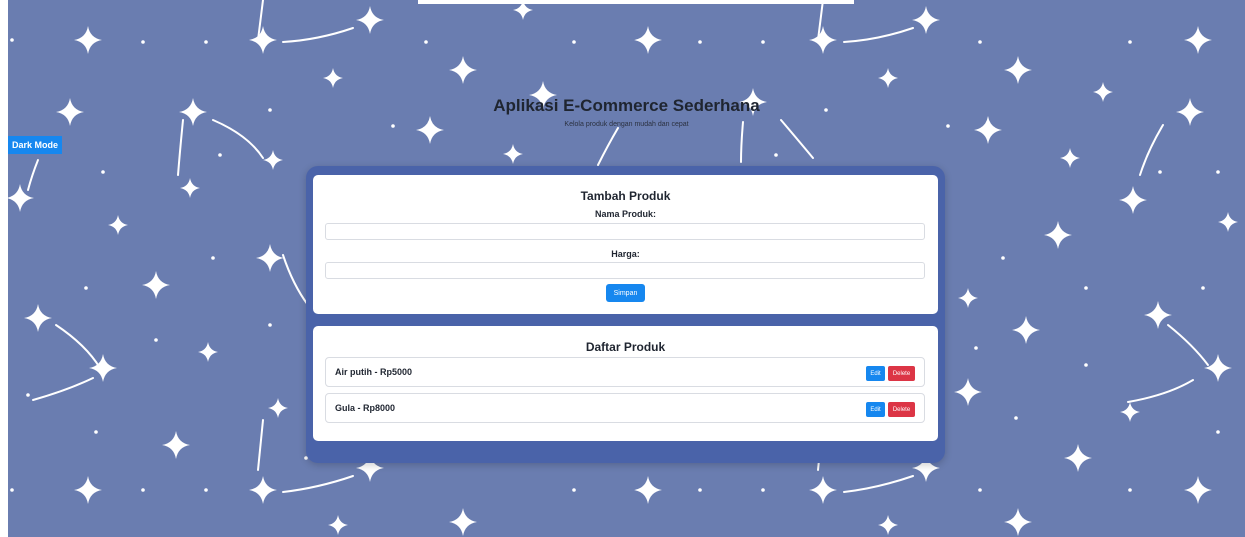 Image resolution: width=1245 pixels, height=537 pixels. Describe the element at coordinates (625, 372) in the screenshot. I see `list-item: Air putih - Rp5000 Edit Delete` at that location.